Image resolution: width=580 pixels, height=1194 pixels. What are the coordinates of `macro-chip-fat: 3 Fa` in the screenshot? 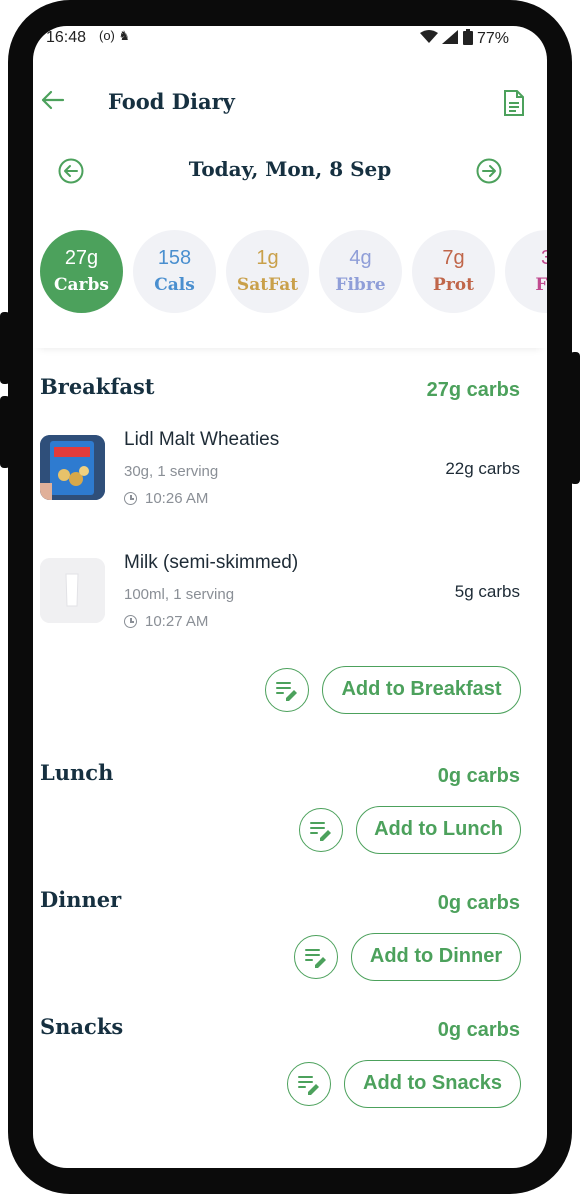 It's located at (526, 271).